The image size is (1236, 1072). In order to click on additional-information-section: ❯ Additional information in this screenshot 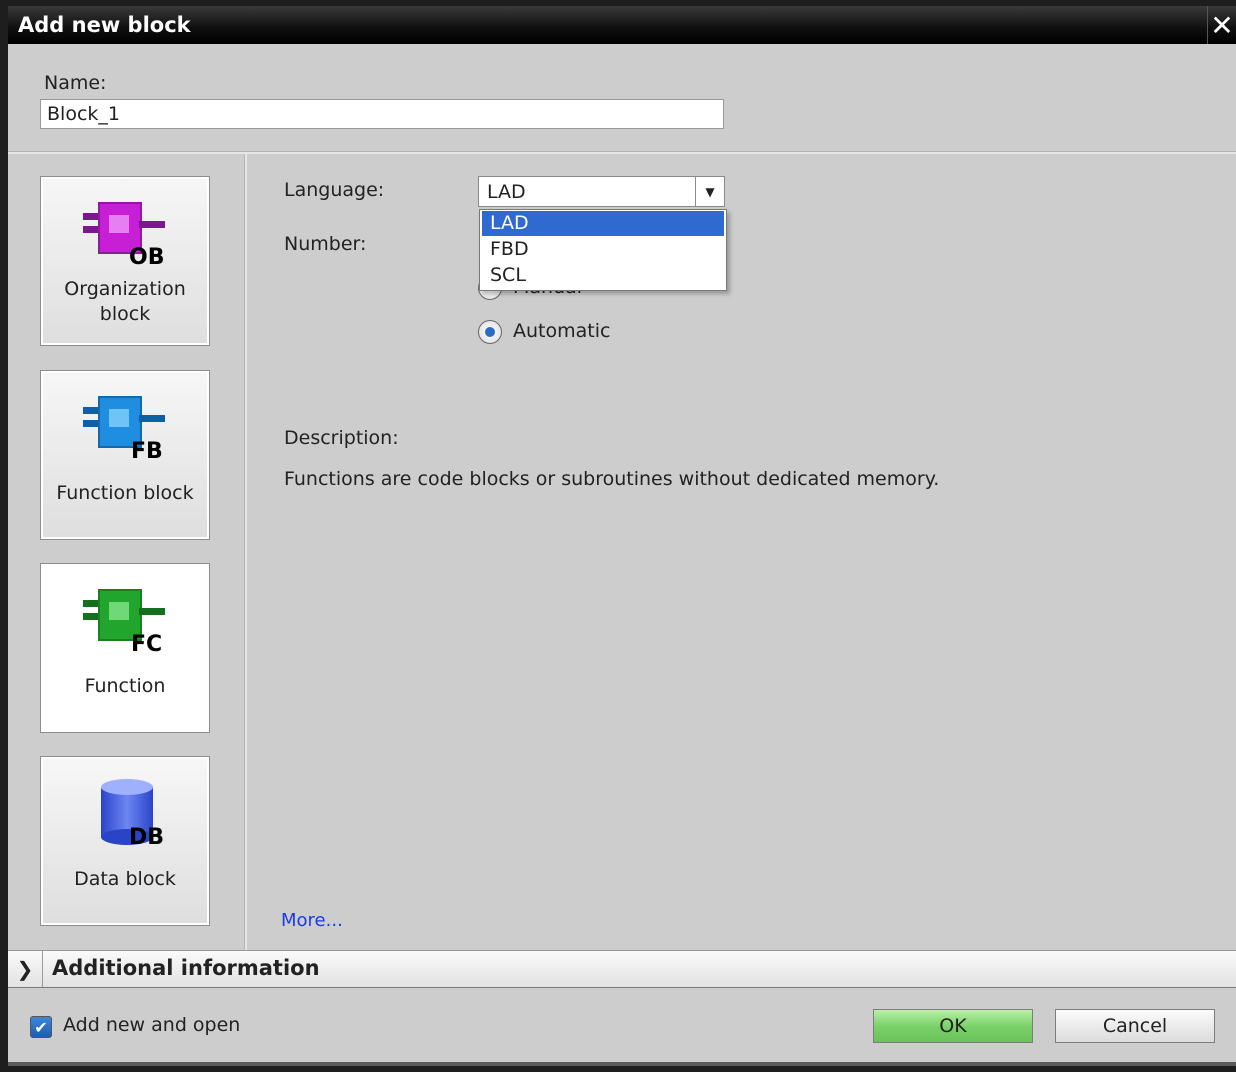, I will do `click(622, 969)`.